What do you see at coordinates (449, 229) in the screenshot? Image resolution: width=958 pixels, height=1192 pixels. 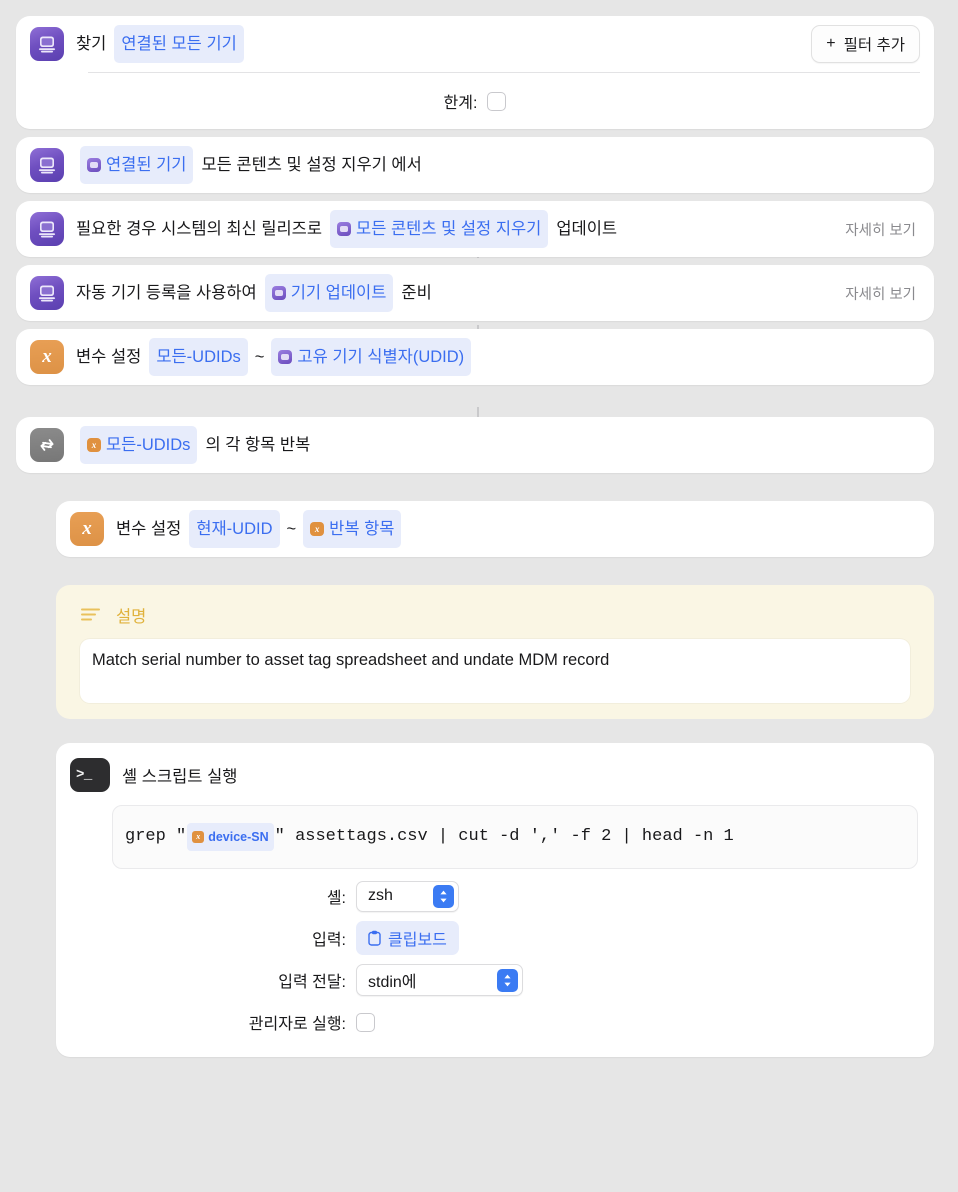 I see `token-label: 모든 콘텐츠 및 설정 지우기` at bounding box center [449, 229].